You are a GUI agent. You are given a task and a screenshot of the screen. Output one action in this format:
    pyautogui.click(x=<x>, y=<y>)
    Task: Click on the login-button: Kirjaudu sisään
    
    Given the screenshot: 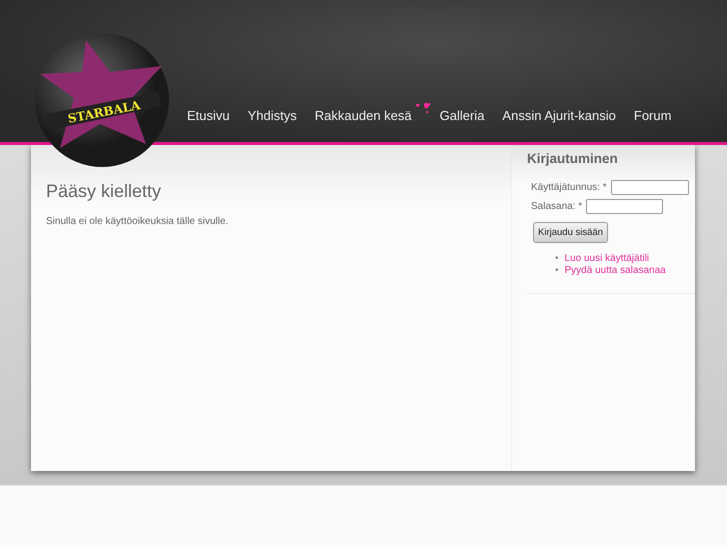 What is the action you would take?
    pyautogui.click(x=570, y=232)
    